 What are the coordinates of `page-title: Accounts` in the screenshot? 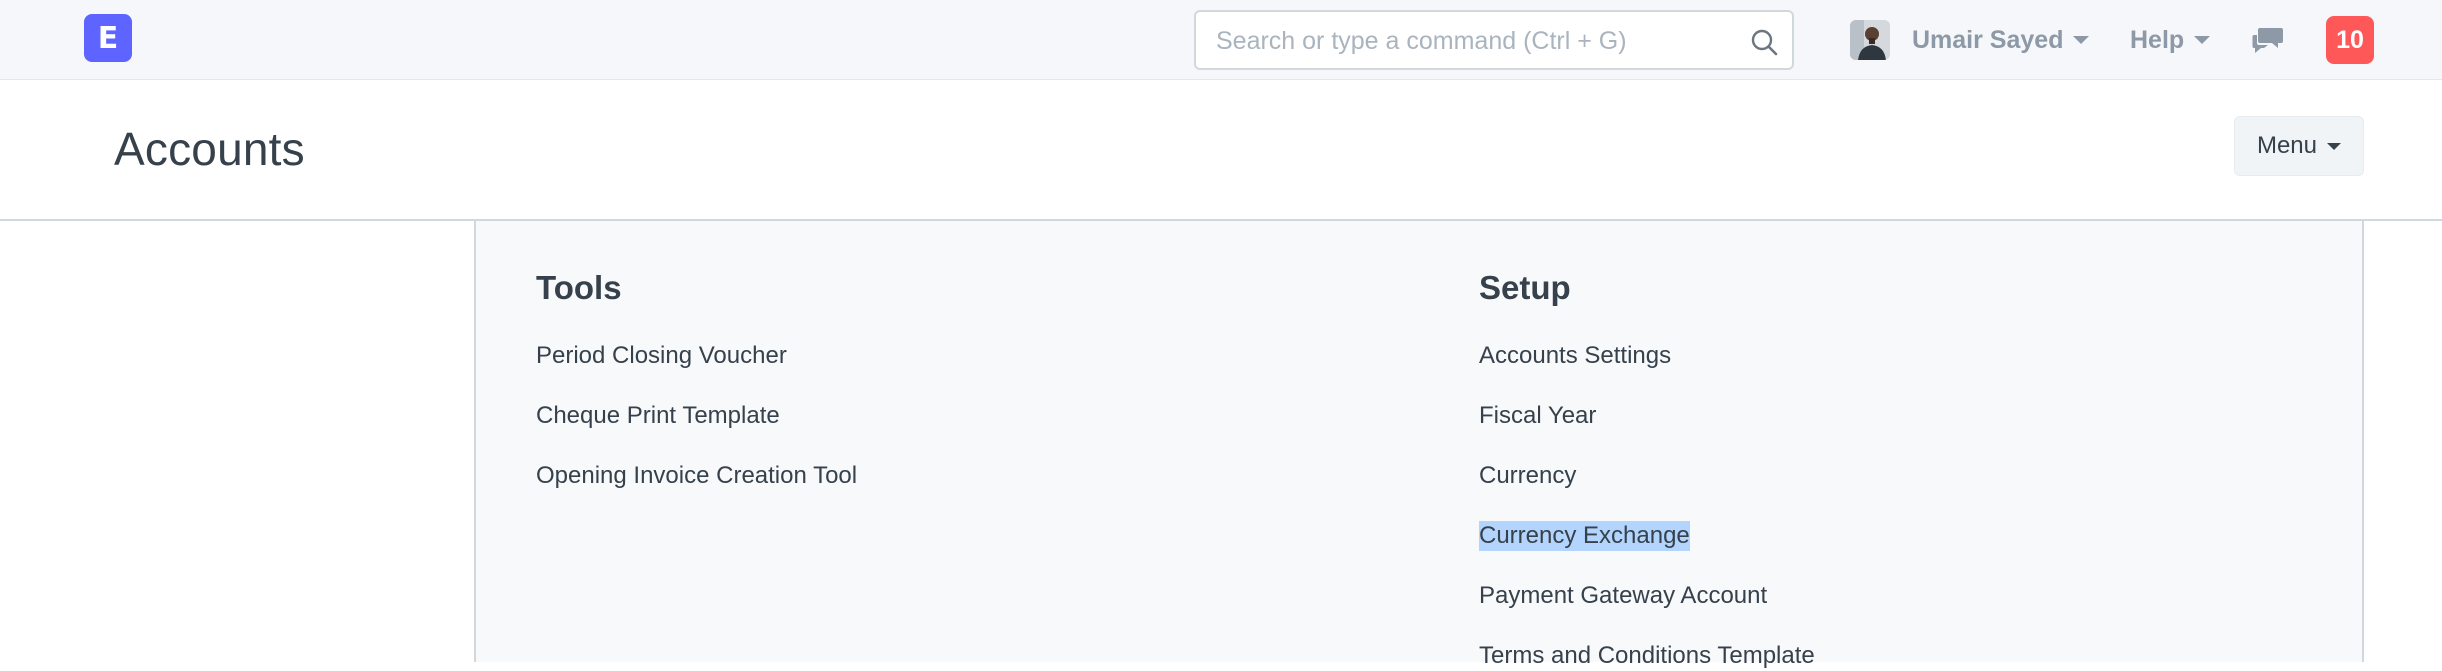 It's located at (209, 149).